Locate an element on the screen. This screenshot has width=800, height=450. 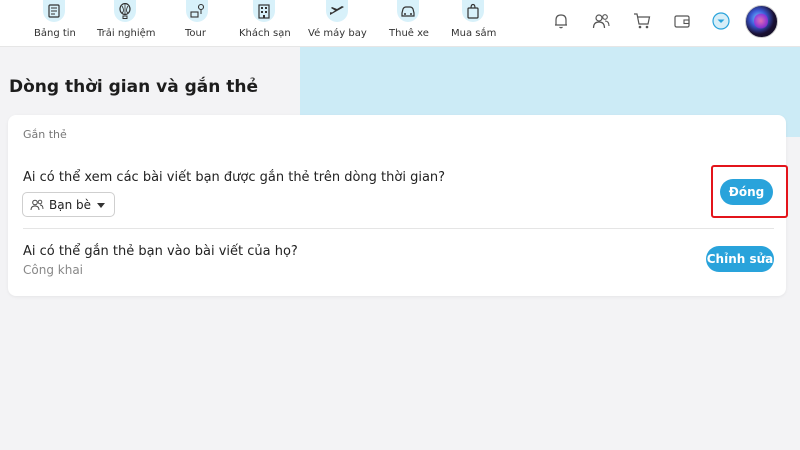
tour-icon is located at coordinates (197, 11).